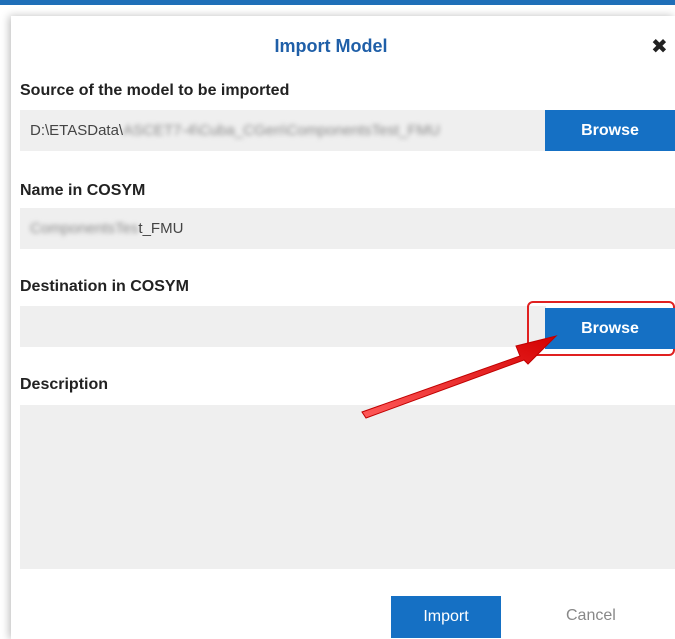 The image size is (675, 639). Describe the element at coordinates (459, 377) in the screenshot. I see `annotation-arrow-icon` at that location.